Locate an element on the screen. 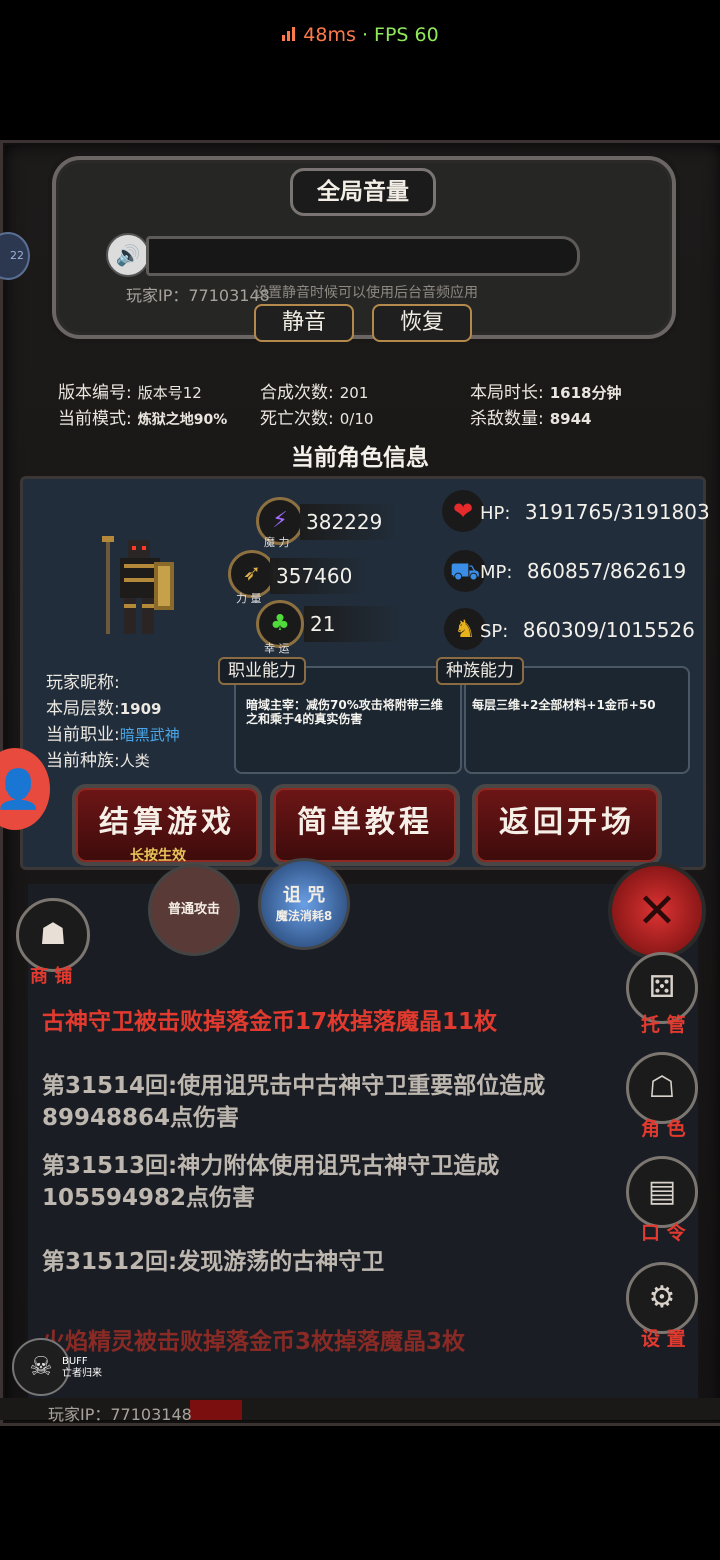 The image size is (720, 1560). character-avatar is located at coordinates (141, 586).